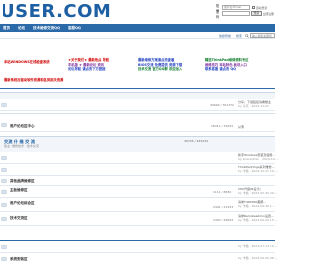 The width and height of the screenshot is (320, 268). Describe the element at coordinates (137, 12) in the screenshot. I see `site-header: USER.COM 账号 用户名/Email 自动登录 密码 登录 立即注册` at that location.